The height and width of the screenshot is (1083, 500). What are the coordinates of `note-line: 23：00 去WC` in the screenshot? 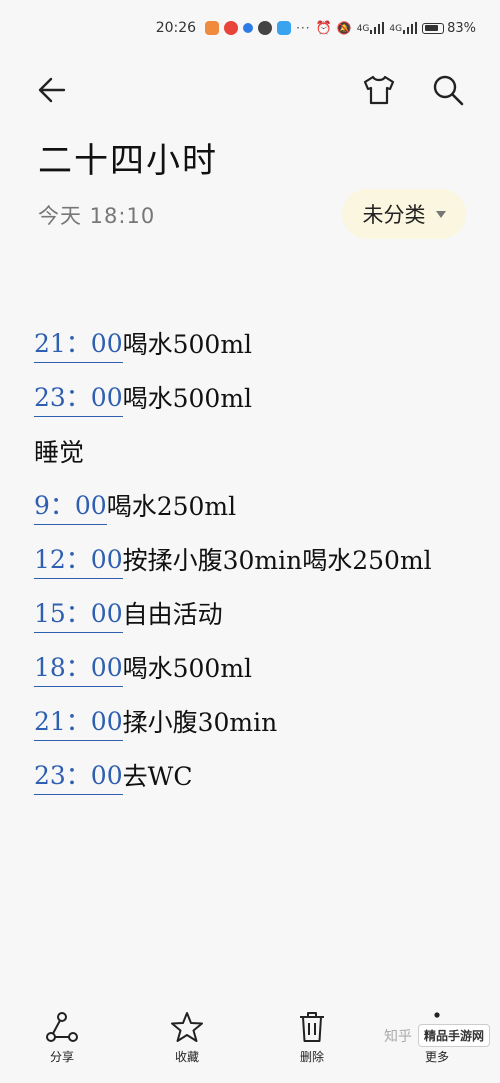 It's located at (257, 777).